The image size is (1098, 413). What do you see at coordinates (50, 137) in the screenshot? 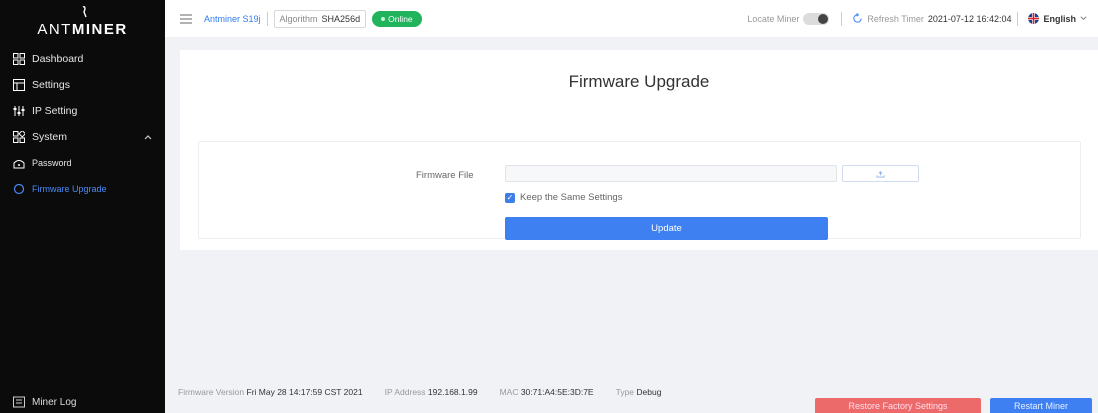
I see `sidebar-item-label: System` at bounding box center [50, 137].